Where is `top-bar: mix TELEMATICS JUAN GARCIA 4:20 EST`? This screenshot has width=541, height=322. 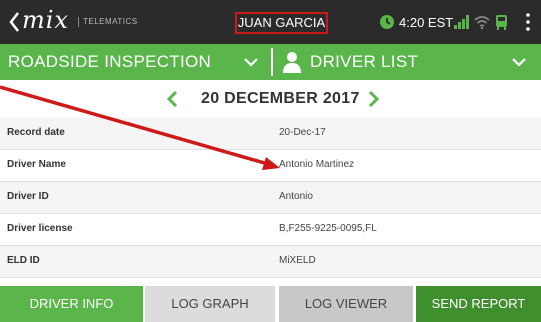 top-bar: mix TELEMATICS JUAN GARCIA 4:20 EST is located at coordinates (270, 22).